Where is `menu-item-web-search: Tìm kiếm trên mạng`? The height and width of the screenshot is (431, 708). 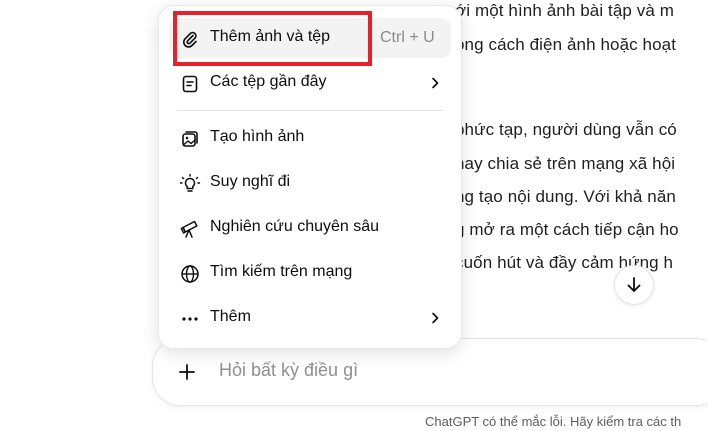
menu-item-web-search: Tìm kiếm trên mạng is located at coordinates (310, 273).